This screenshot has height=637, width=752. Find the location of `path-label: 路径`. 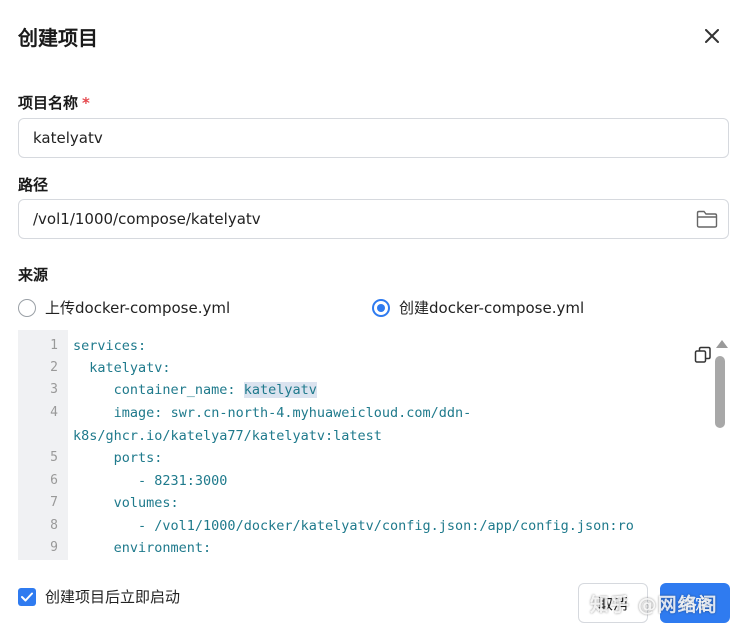

path-label: 路径 is located at coordinates (33, 185).